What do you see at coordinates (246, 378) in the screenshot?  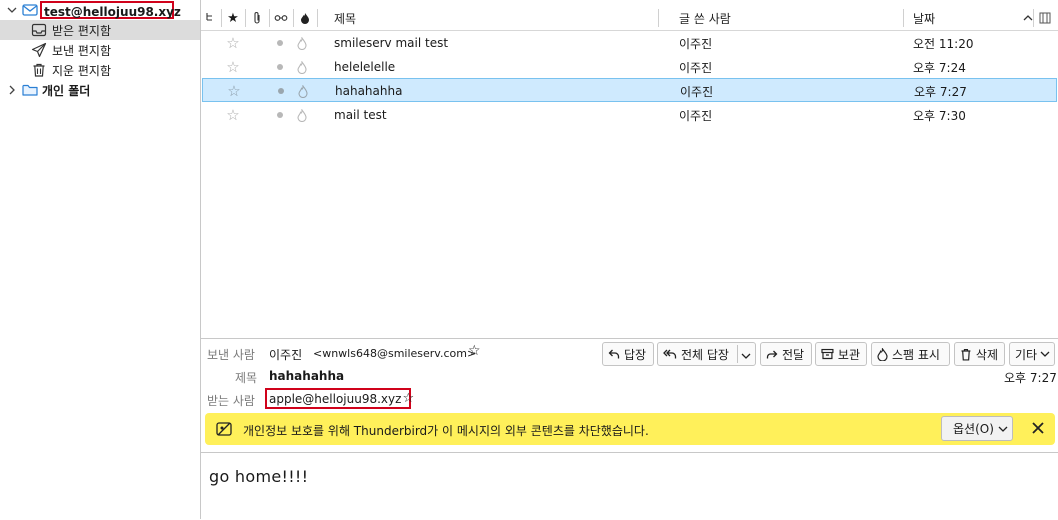 I see `subject-label: 제목` at bounding box center [246, 378].